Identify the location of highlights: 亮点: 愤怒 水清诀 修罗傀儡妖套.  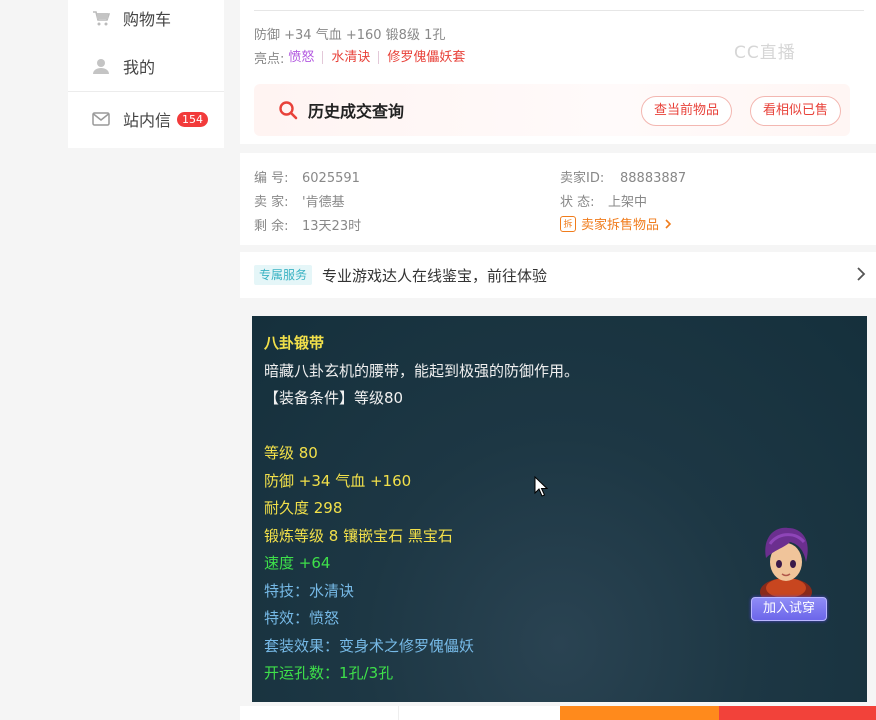
(363, 57).